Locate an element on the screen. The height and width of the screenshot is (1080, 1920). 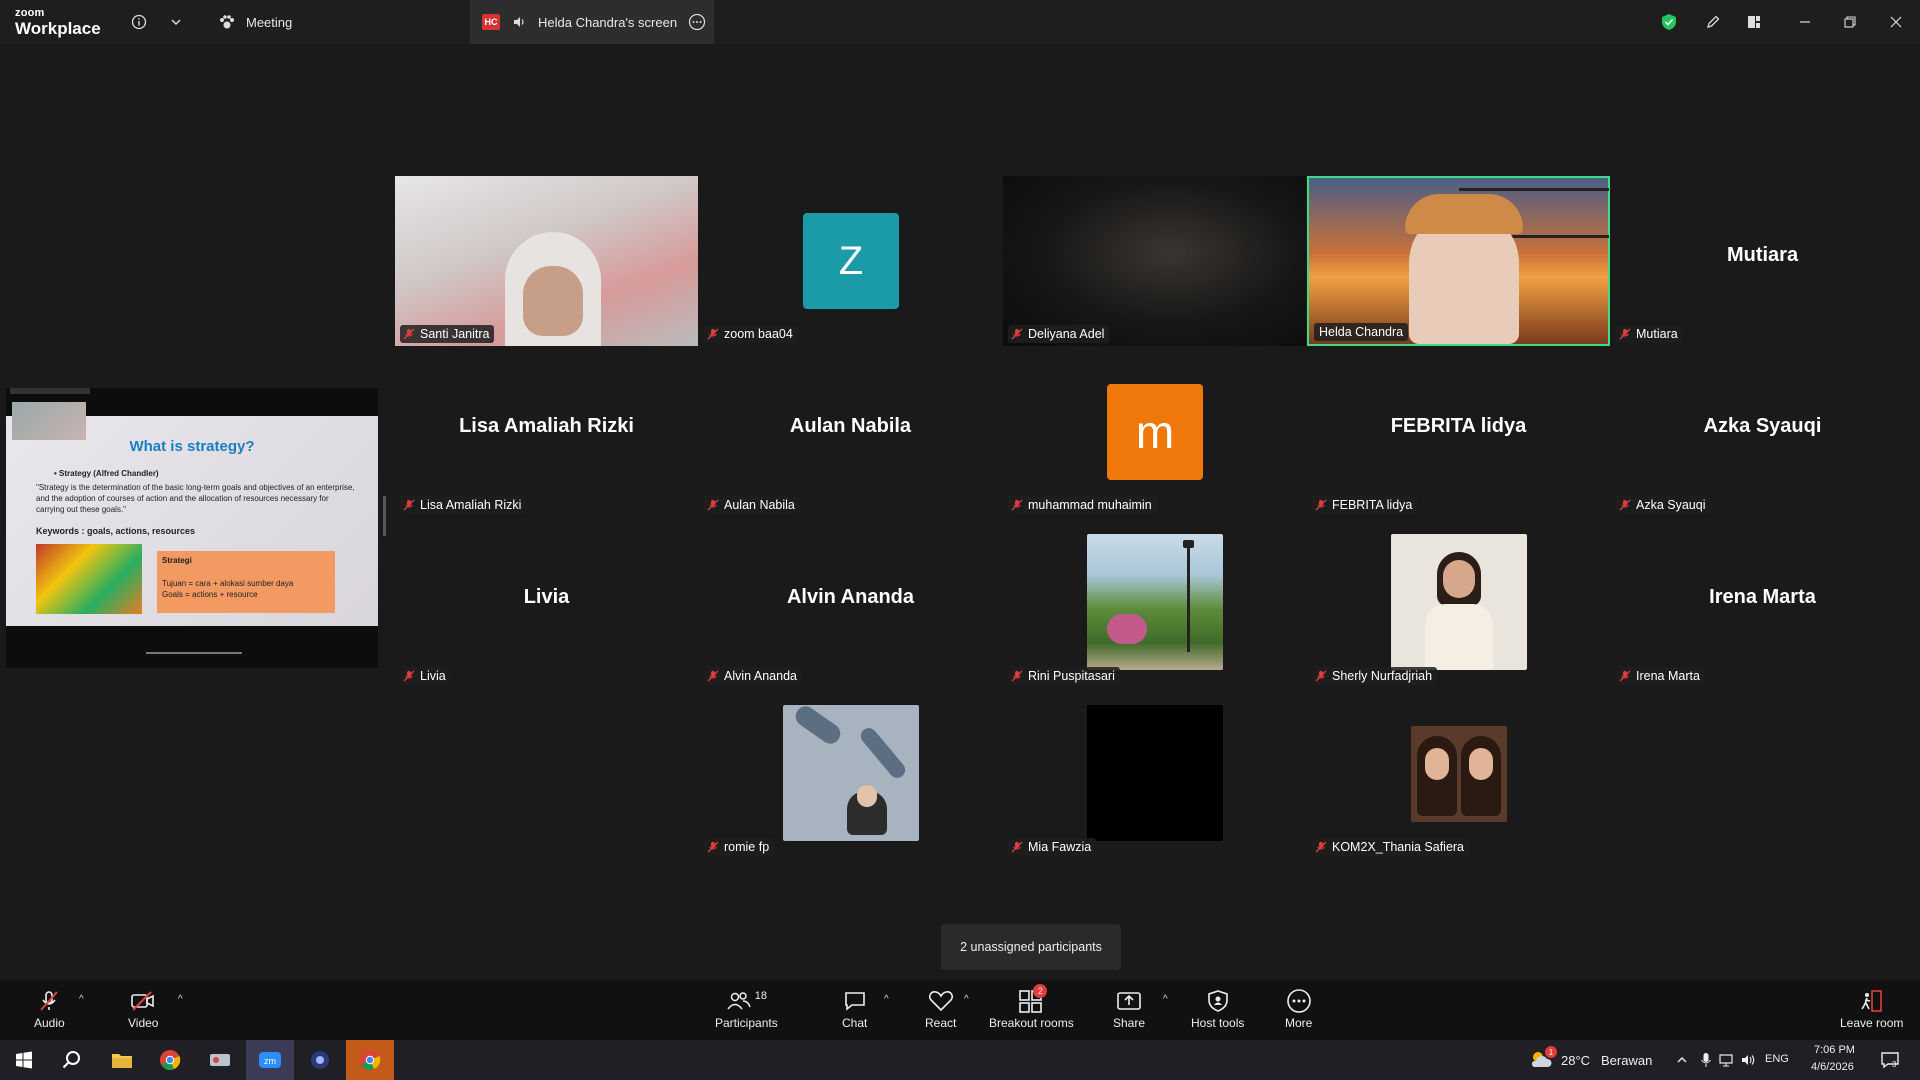
volume-icon is located at coordinates (1748, 1062).